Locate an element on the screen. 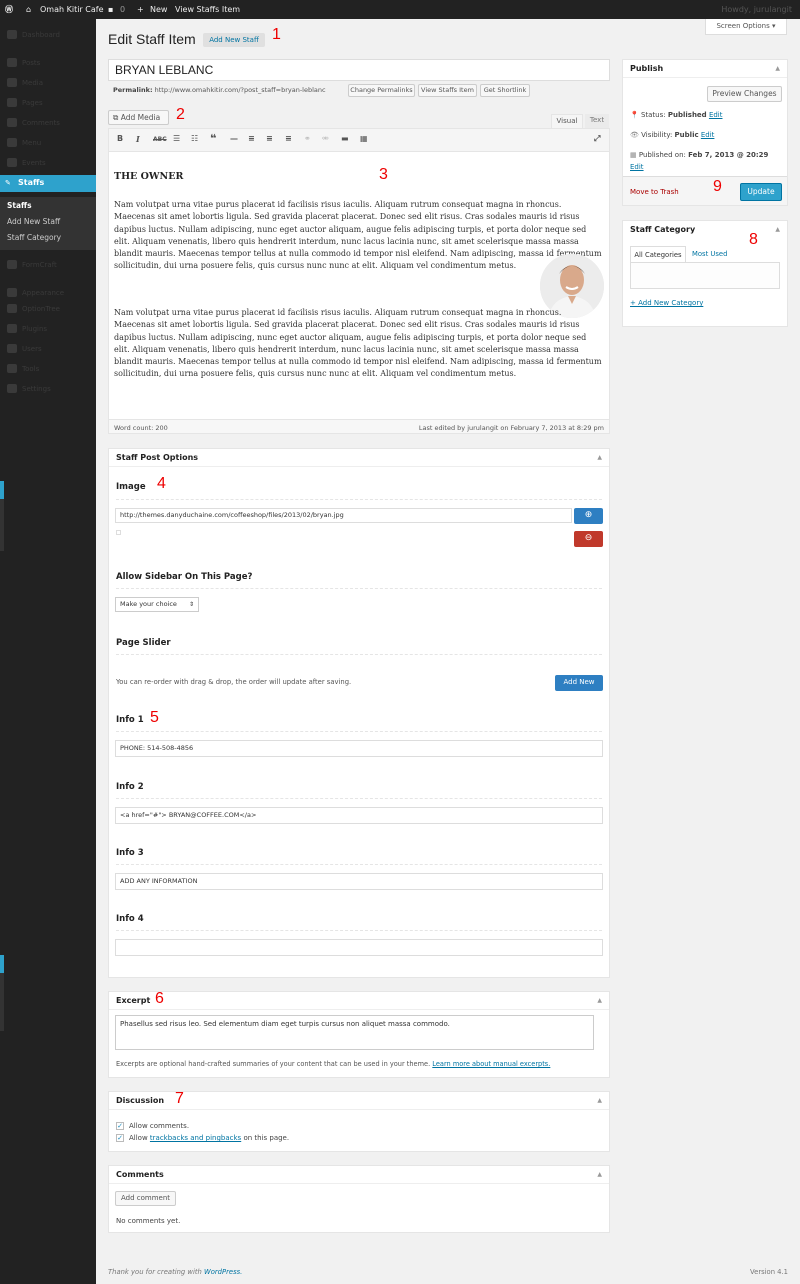 The image size is (800, 1284). tab-most-used: Most Used is located at coordinates (709, 254).